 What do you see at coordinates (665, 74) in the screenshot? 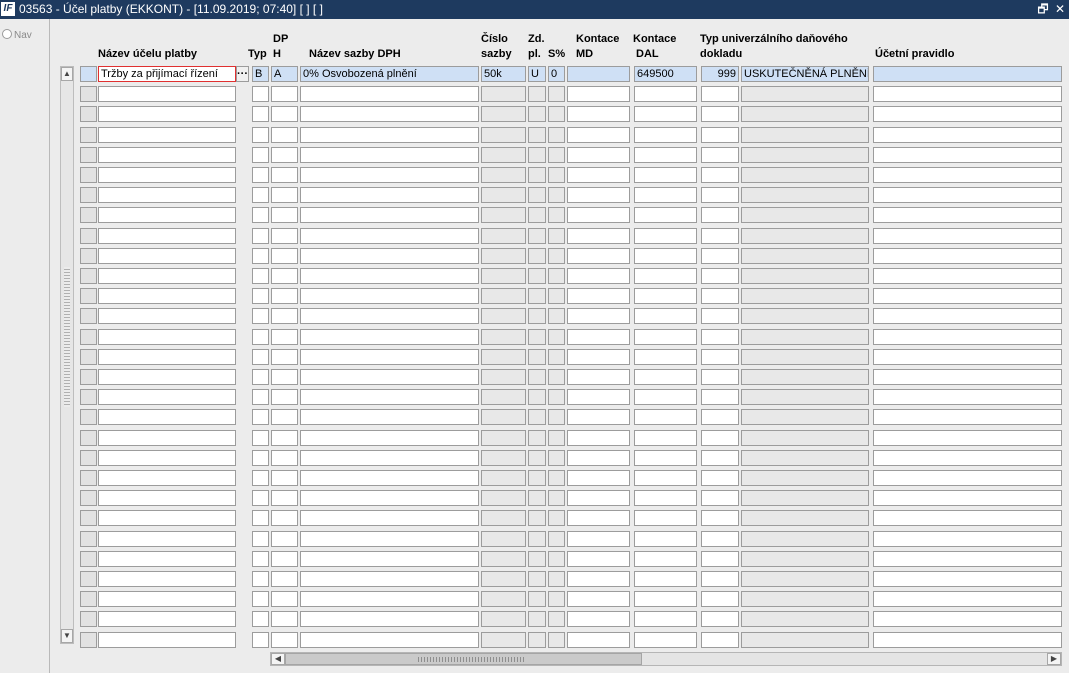
I see `cell-kontace-dal: 649500` at bounding box center [665, 74].